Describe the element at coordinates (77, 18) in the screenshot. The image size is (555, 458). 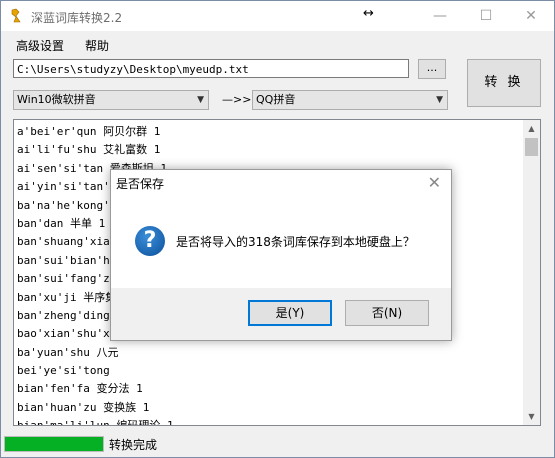
I see `window-title: 深蓝词库转换2.2` at that location.